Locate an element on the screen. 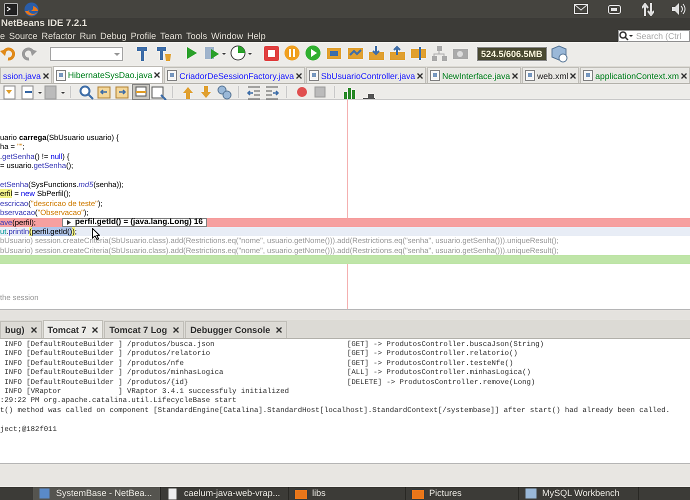  mail-icon is located at coordinates (581, 9).